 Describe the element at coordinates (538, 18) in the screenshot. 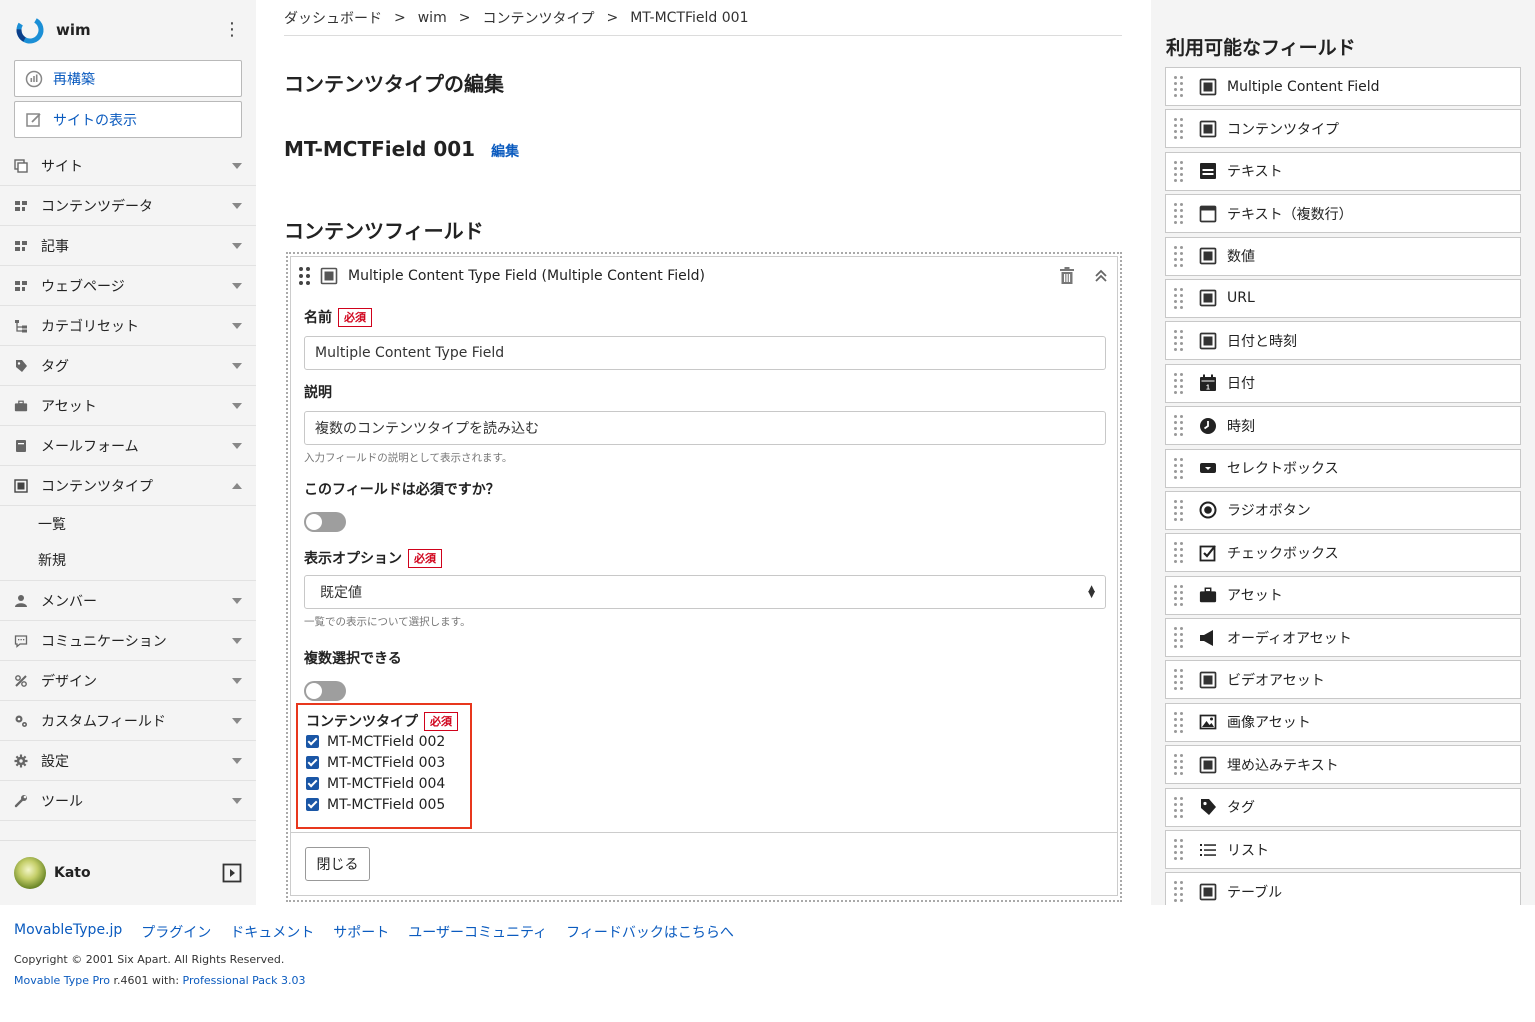

I see `breadcrumb-content-type: コンテンツタイプ` at that location.